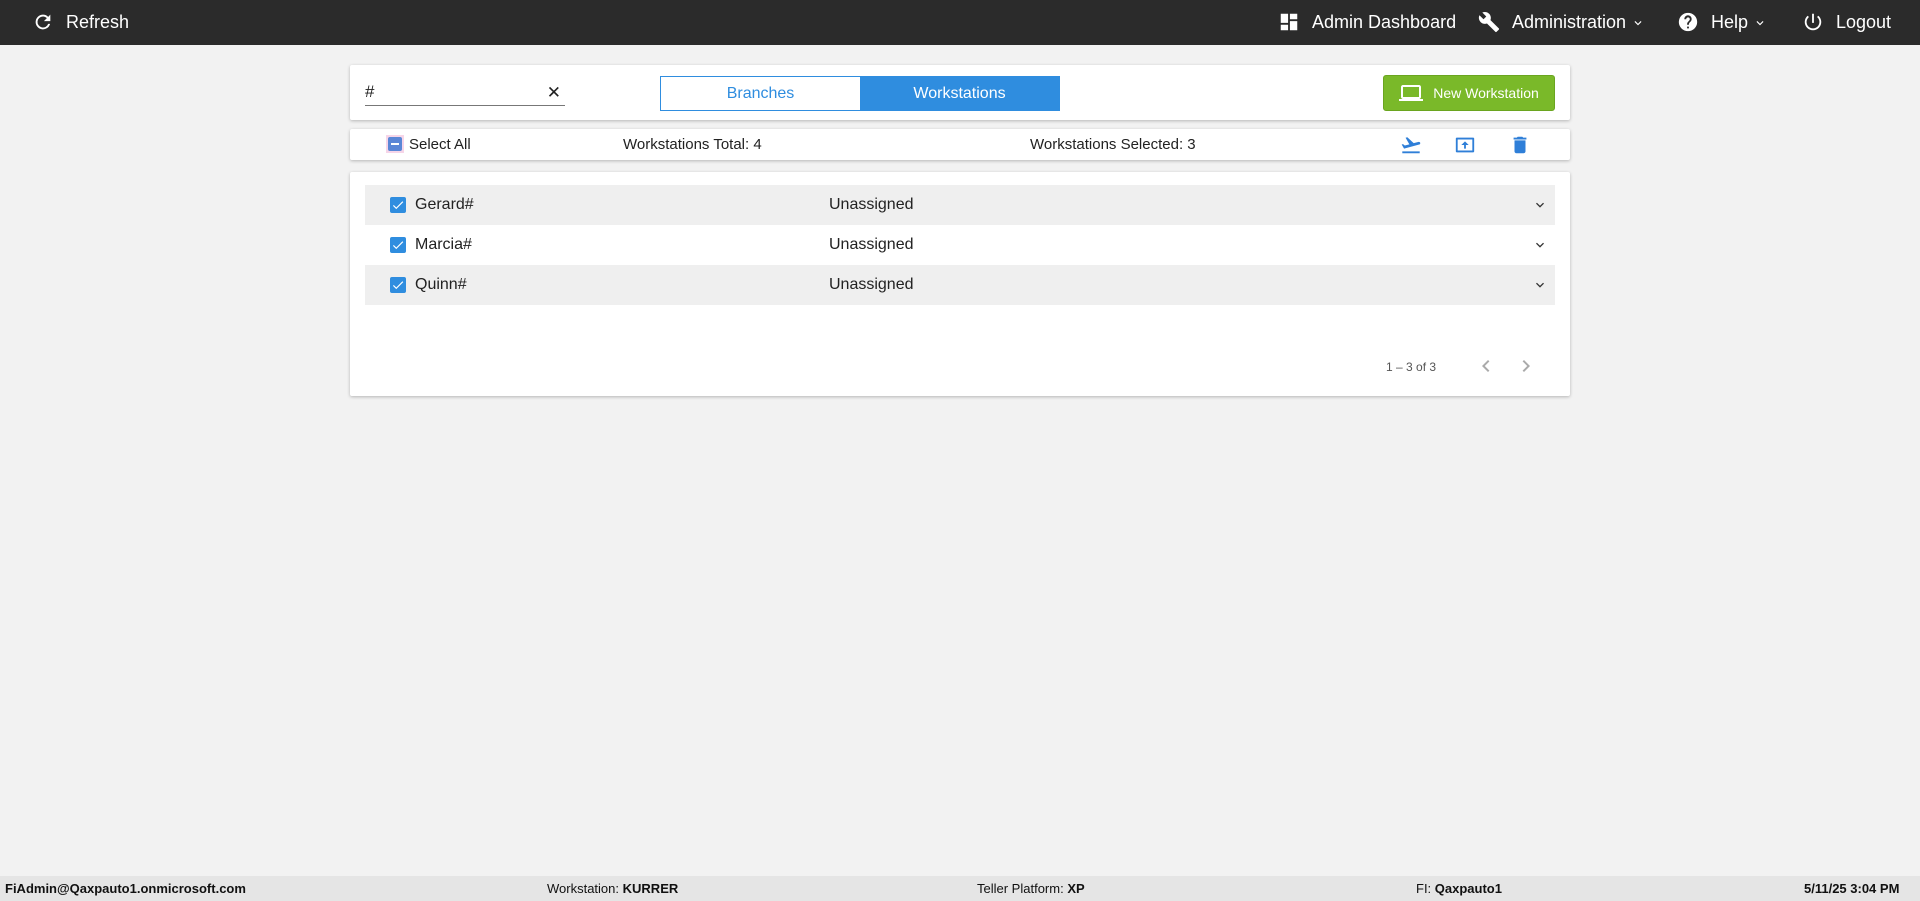 This screenshot has height=901, width=1920. Describe the element at coordinates (44, 23) in the screenshot. I see `refresh-icon` at that location.